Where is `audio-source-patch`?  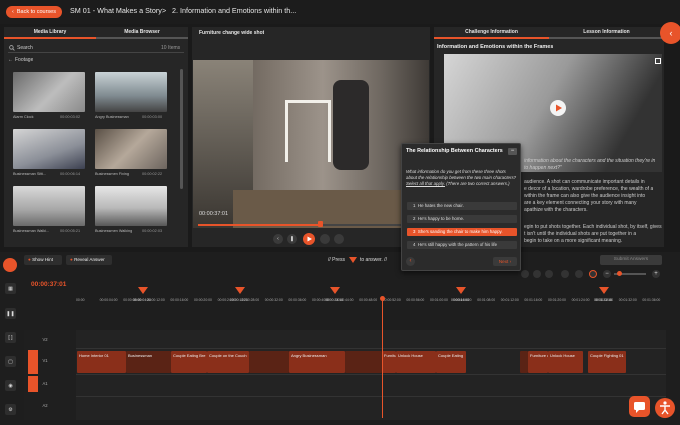 audio-source-patch is located at coordinates (33, 384).